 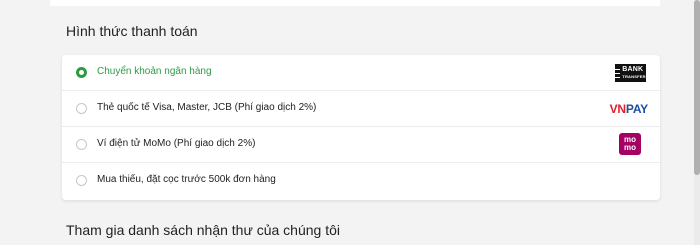 What do you see at coordinates (132, 31) in the screenshot?
I see `payment-section-title: Hình thức thanh toán` at bounding box center [132, 31].